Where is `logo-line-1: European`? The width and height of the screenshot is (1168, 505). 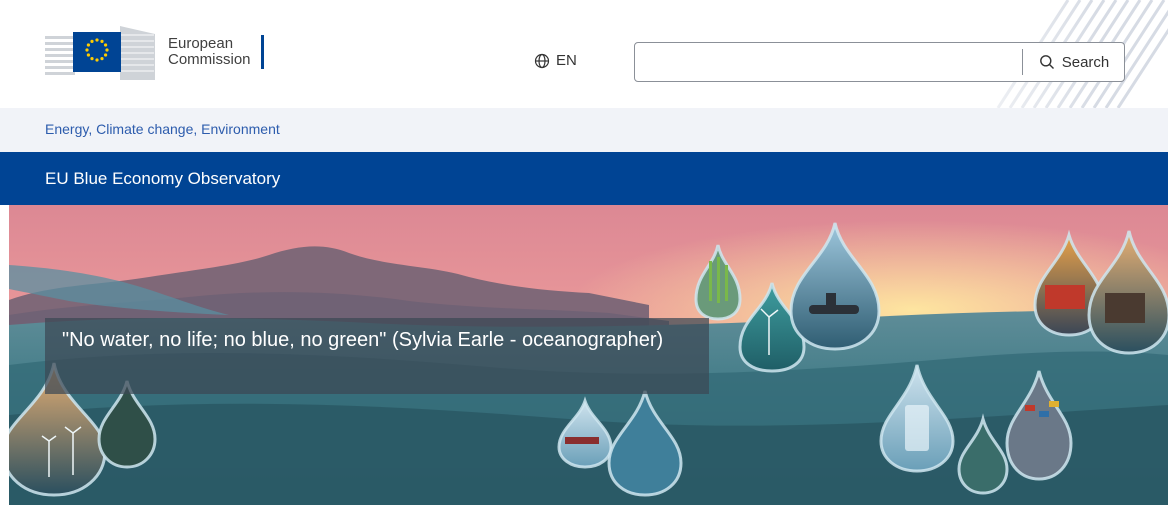
logo-line-1: European is located at coordinates (201, 43).